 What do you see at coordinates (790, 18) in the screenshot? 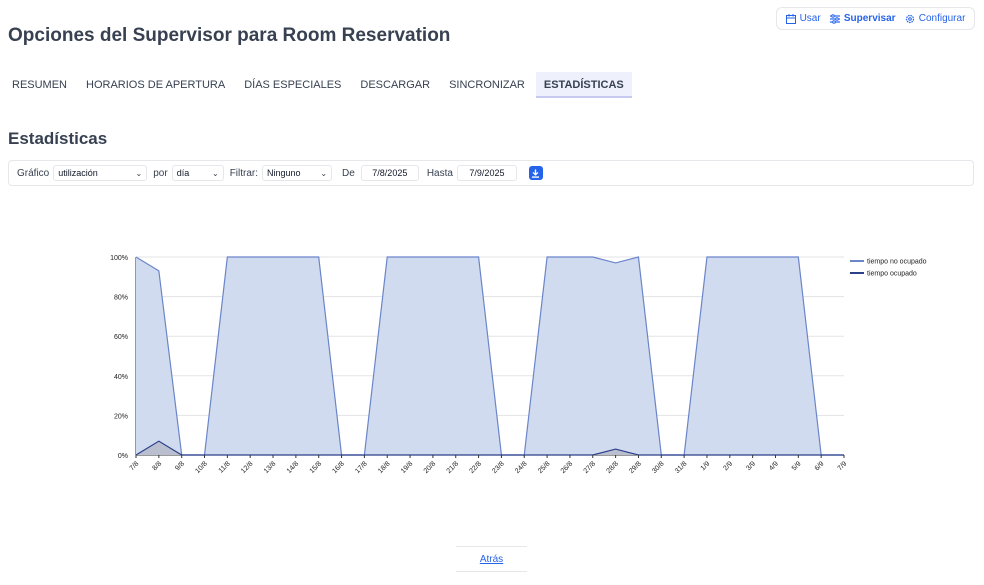
I see `calendar-icon` at bounding box center [790, 18].